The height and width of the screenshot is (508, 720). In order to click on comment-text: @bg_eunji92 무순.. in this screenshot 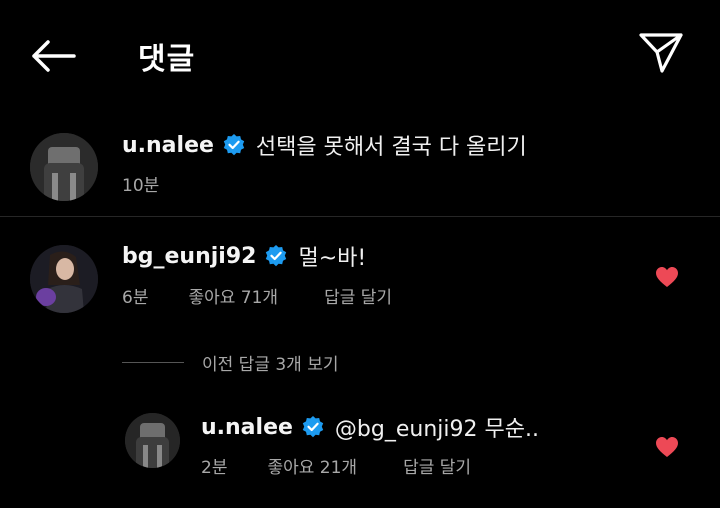, I will do `click(436, 429)`.